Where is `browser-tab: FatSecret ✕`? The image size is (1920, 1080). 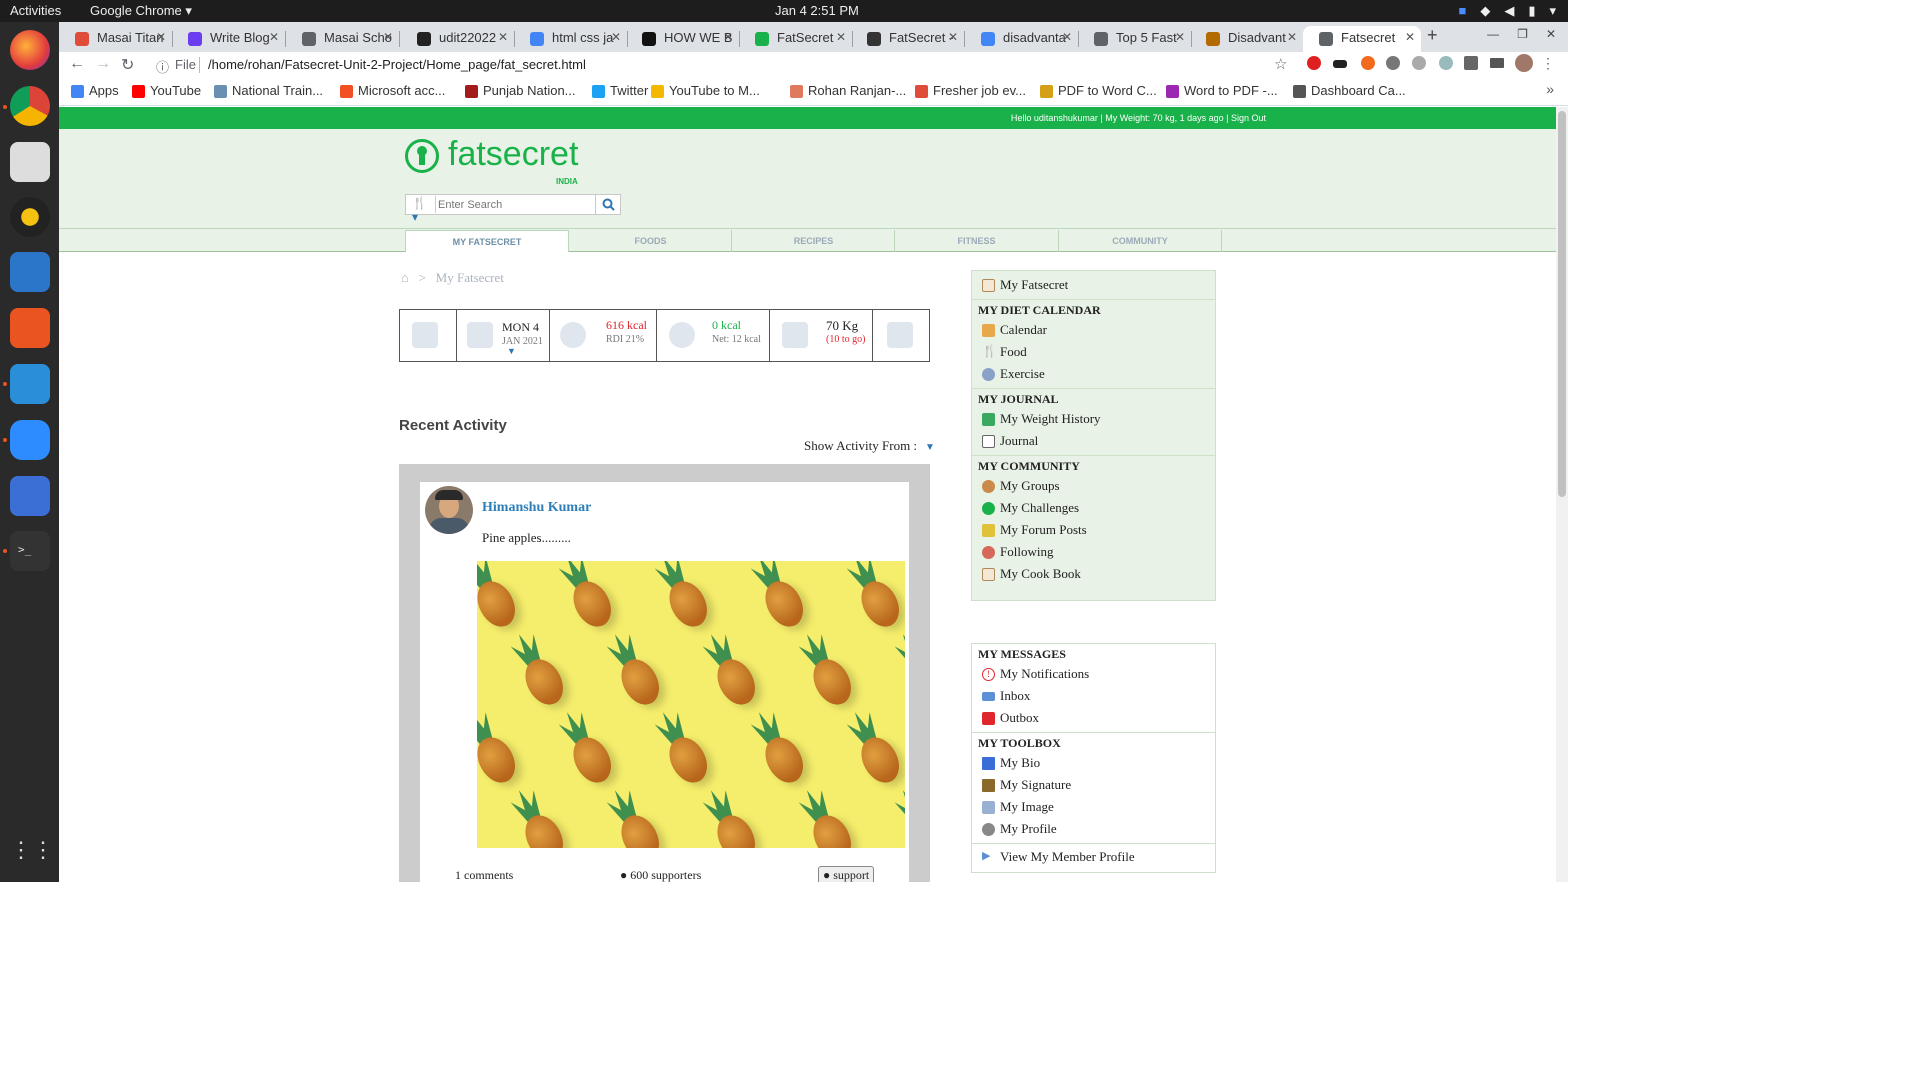 browser-tab: FatSecret ✕ is located at coordinates (795, 39).